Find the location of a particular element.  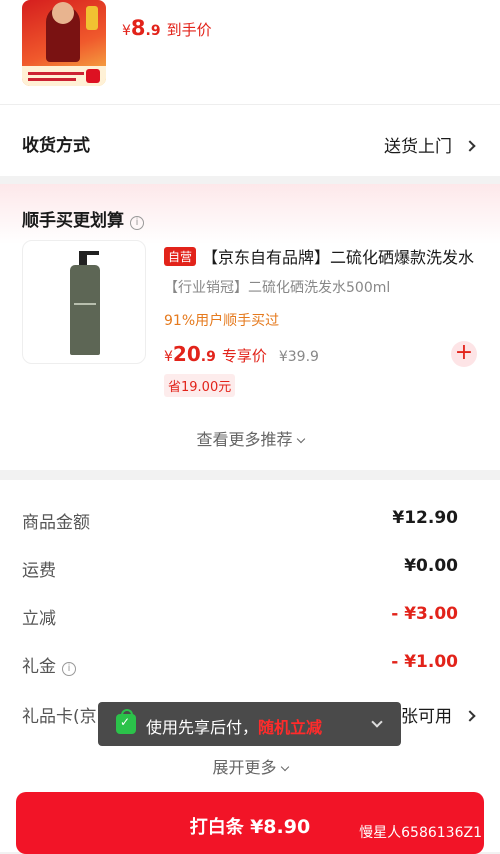

delivery-title: 收货方式 is located at coordinates (56, 146).